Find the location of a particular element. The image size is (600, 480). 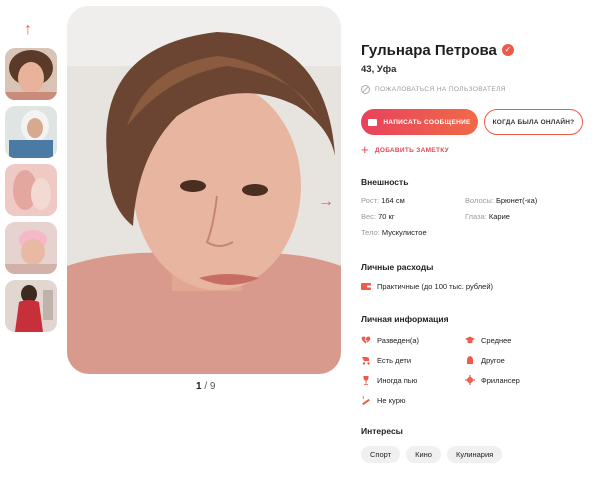

education-item: Среднее is located at coordinates (525, 340).